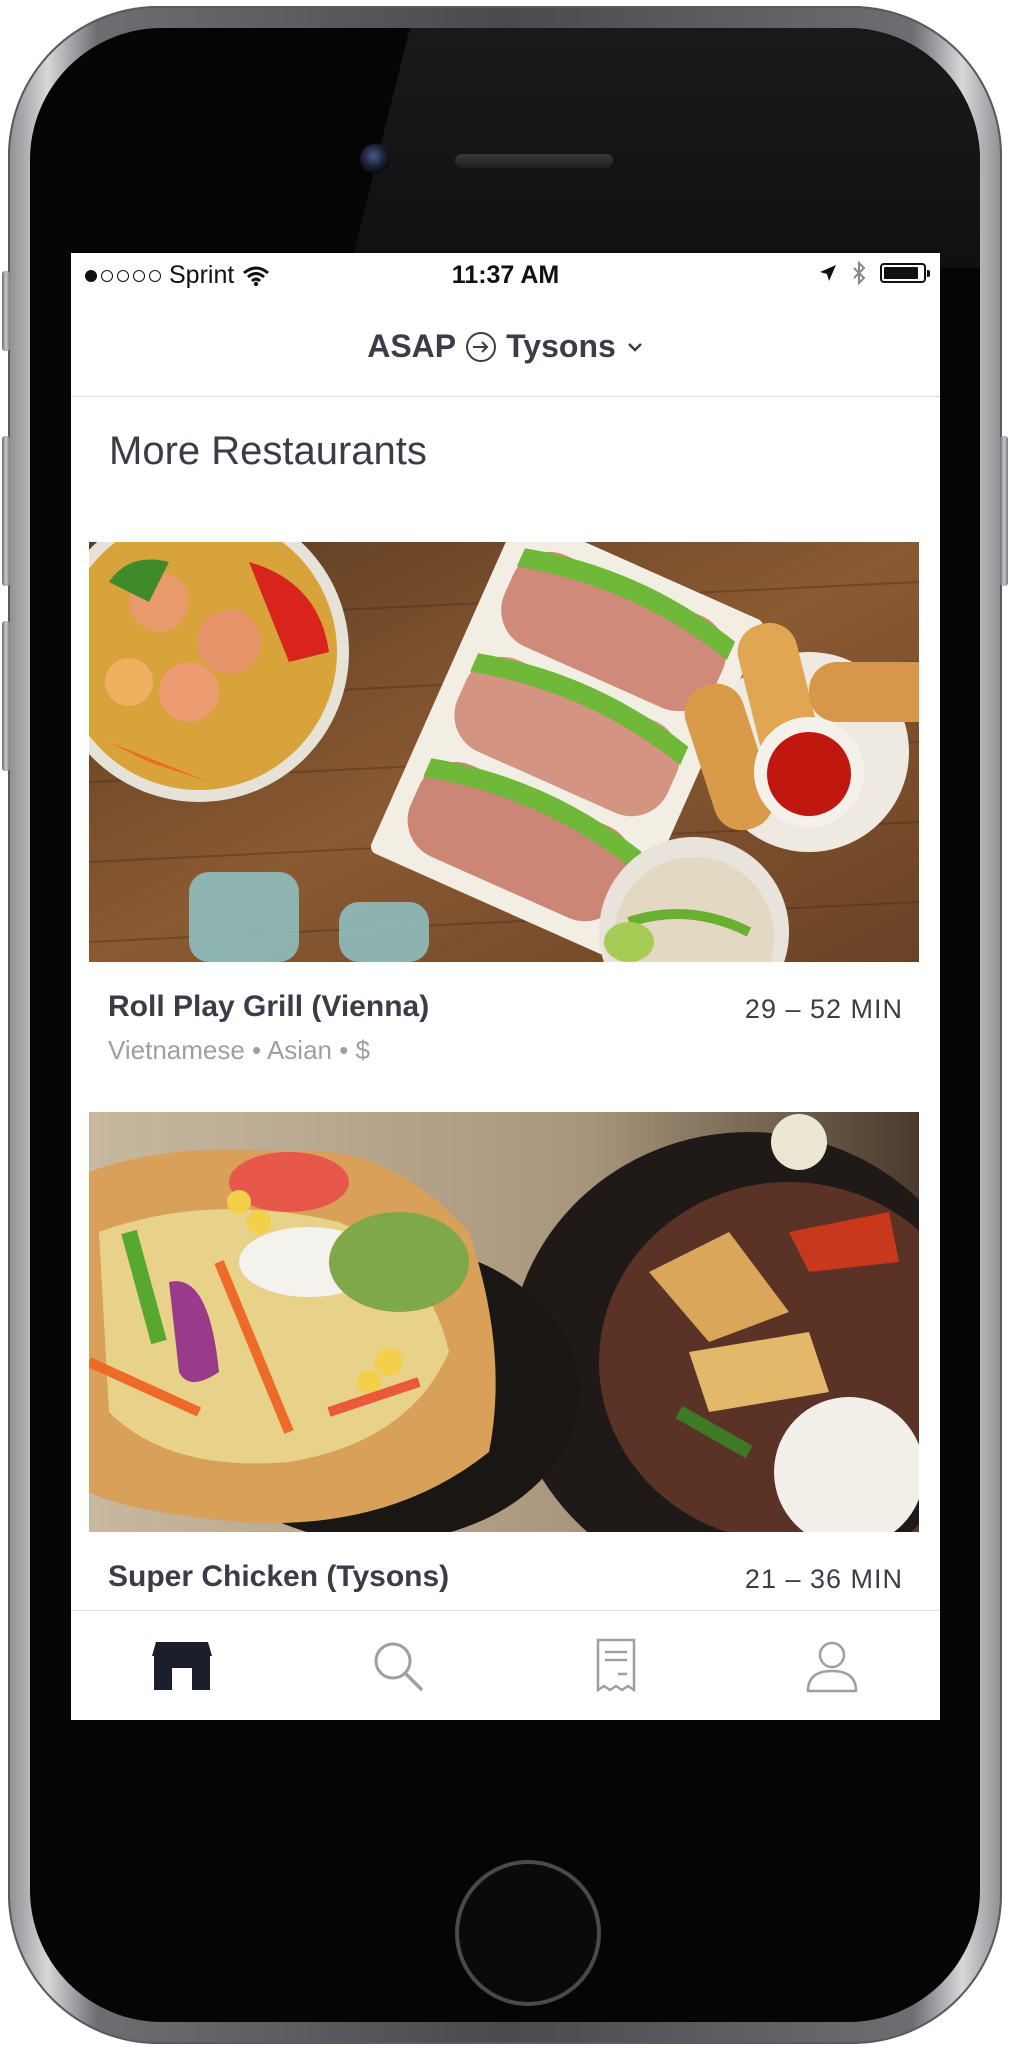  I want to click on volume-up-button, so click(6, 511).